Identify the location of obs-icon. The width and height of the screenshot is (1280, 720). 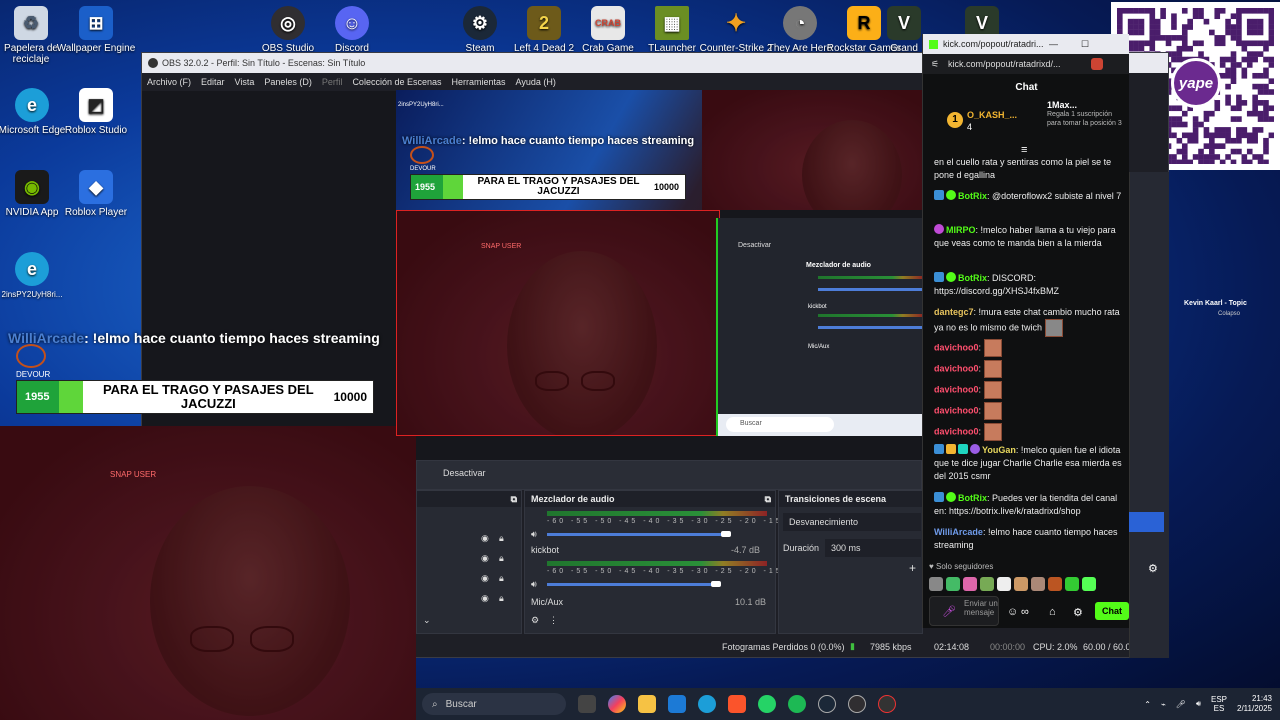
(857, 704).